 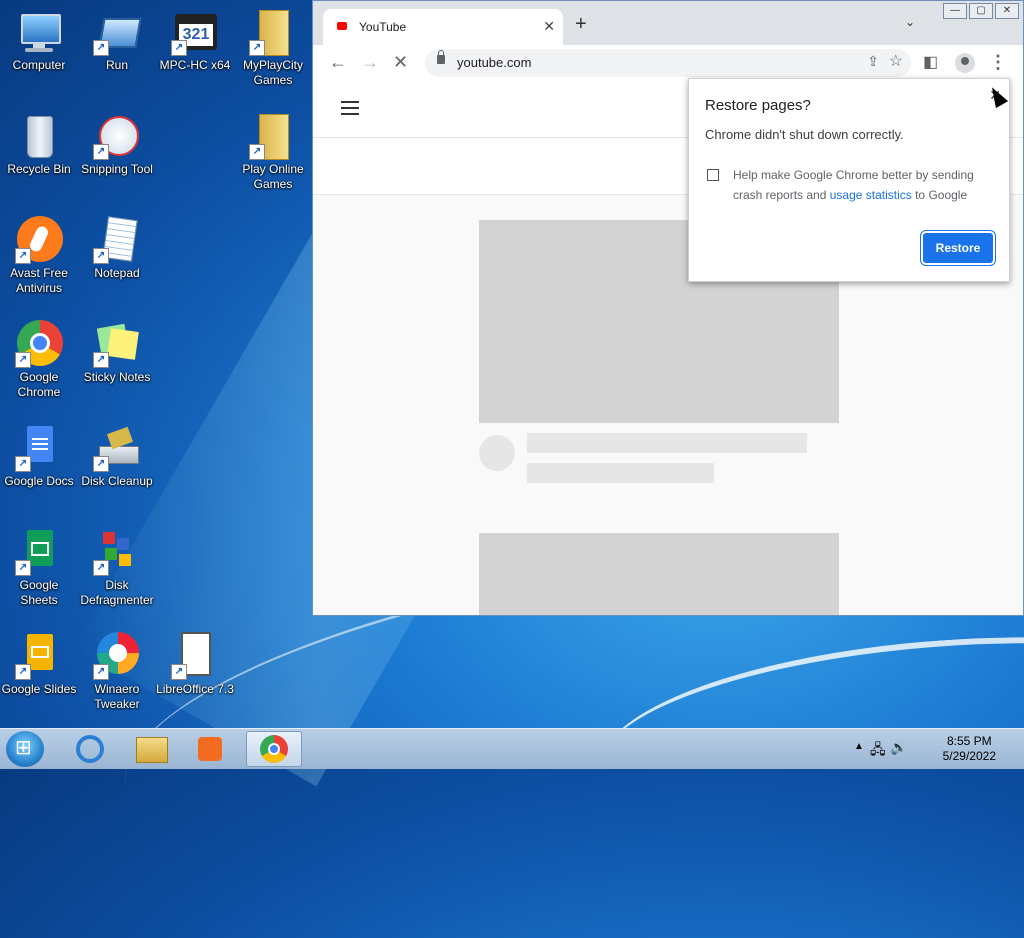 What do you see at coordinates (195, 32) in the screenshot?
I see `mpc-hc-icon: 321 ↗` at bounding box center [195, 32].